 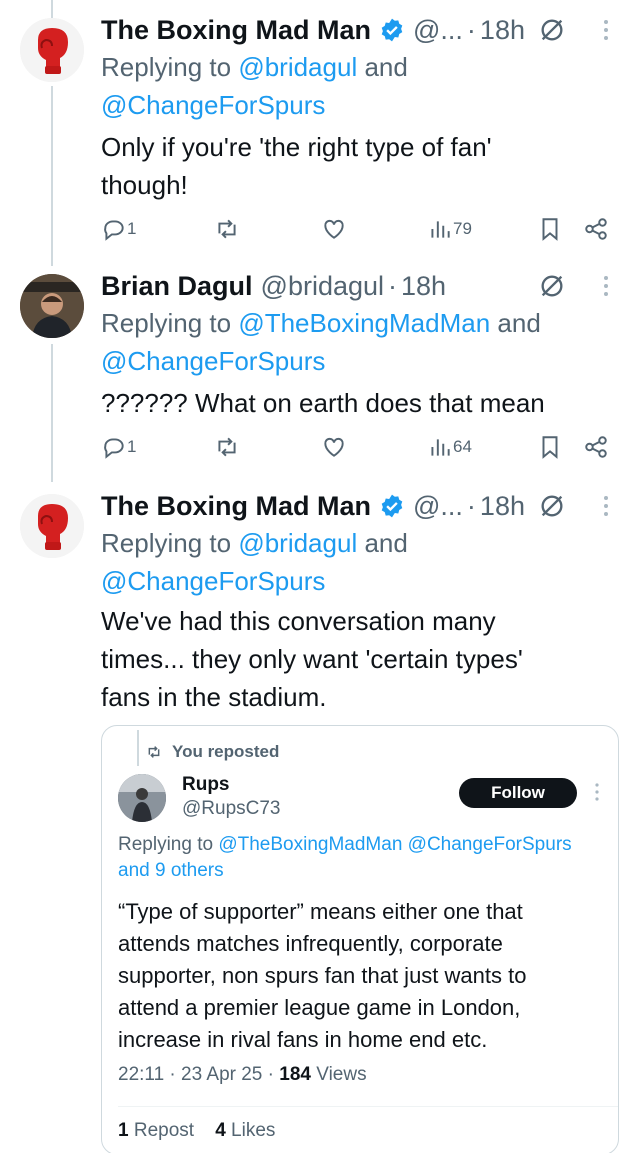 I want to click on bookmark-icon, so click(x=550, y=229).